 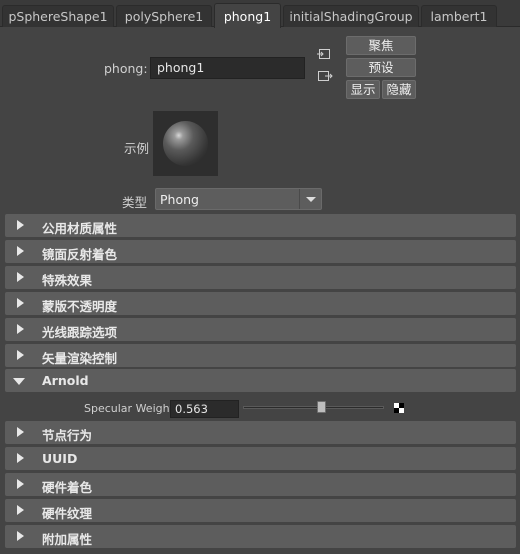 What do you see at coordinates (67, 435) in the screenshot?
I see `section-title: 节点行为` at bounding box center [67, 435].